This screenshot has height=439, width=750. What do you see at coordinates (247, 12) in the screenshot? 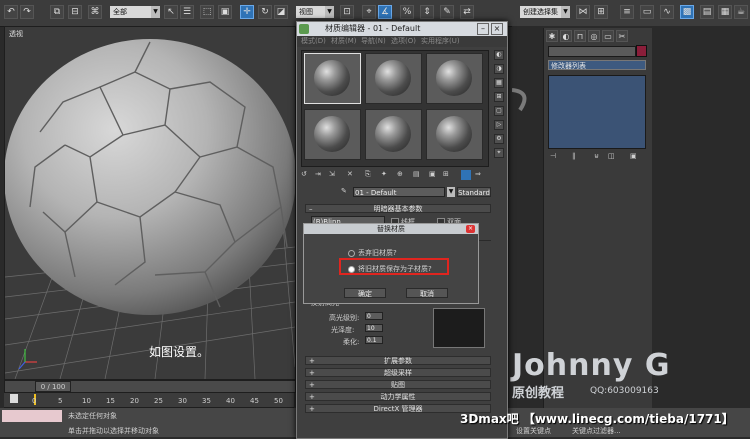
I see `select-move-icon: ✛` at bounding box center [247, 12].